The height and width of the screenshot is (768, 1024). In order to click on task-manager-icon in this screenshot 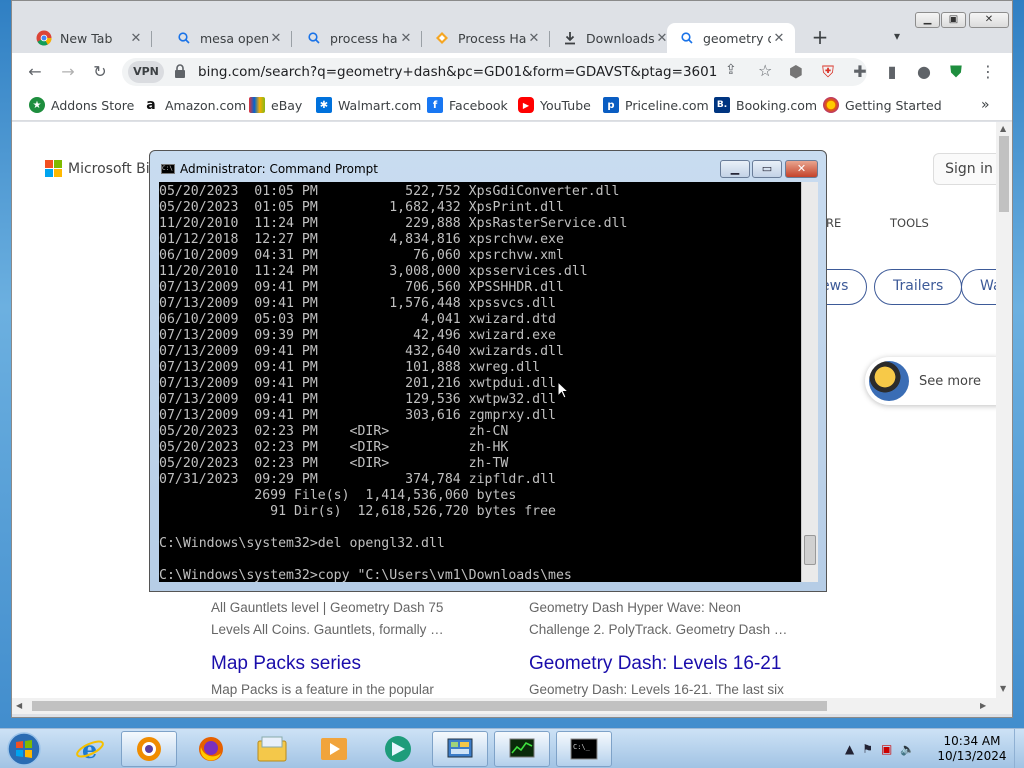, I will do `click(522, 749)`.